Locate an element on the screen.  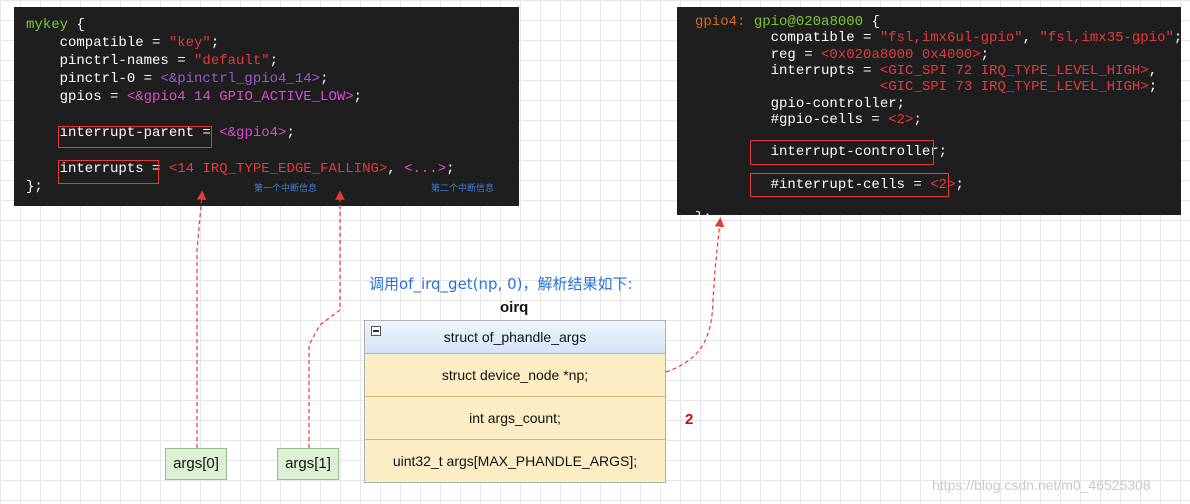
connector-args1-to-trigger is located at coordinates (326, 319).